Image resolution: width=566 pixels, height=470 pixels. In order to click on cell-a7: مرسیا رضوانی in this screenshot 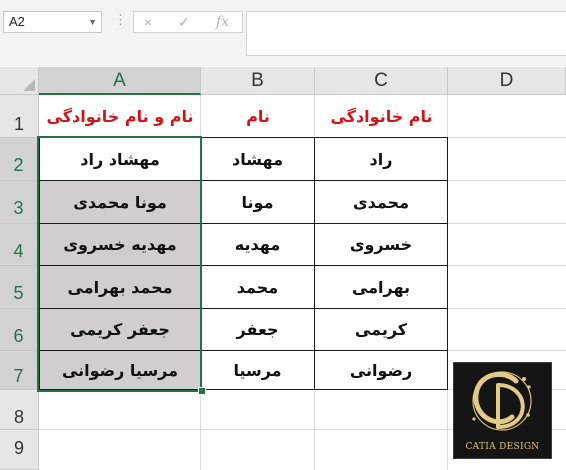, I will do `click(120, 370)`.